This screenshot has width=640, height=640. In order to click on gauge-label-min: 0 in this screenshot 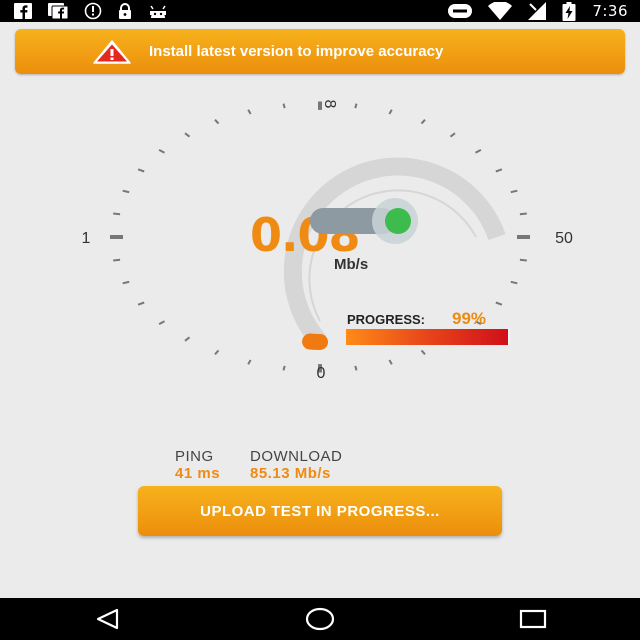, I will do `click(321, 373)`.